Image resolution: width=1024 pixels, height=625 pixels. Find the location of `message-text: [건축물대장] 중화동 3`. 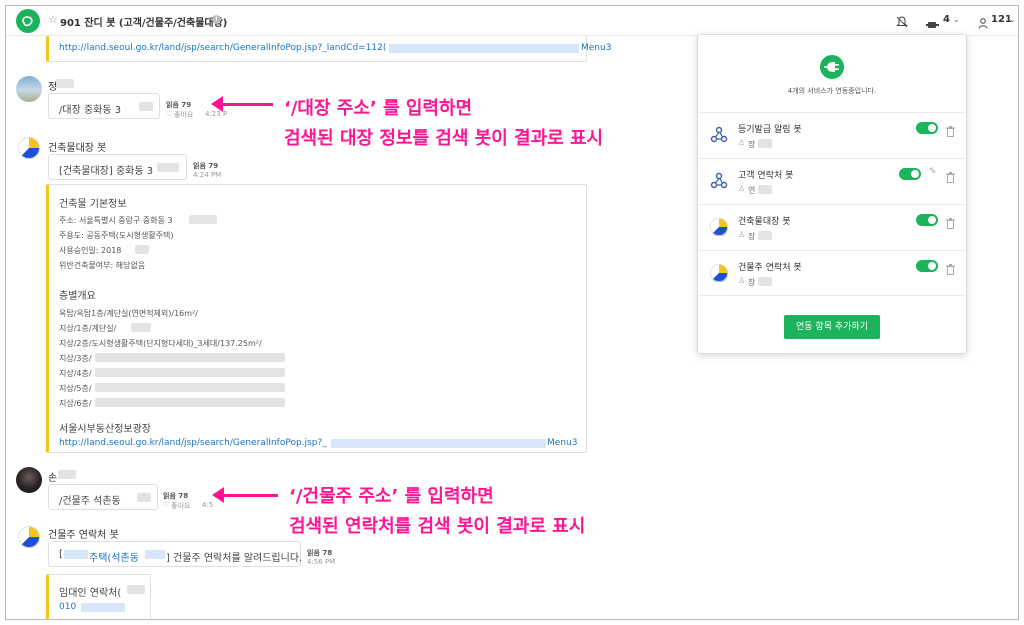

message-text: [건축물대장] 중화동 3 is located at coordinates (106, 171).